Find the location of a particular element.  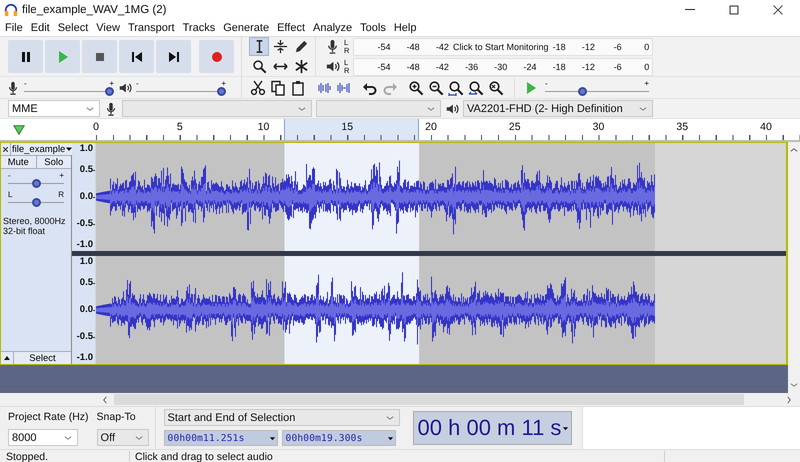

solo-button: Solo is located at coordinates (53, 162).